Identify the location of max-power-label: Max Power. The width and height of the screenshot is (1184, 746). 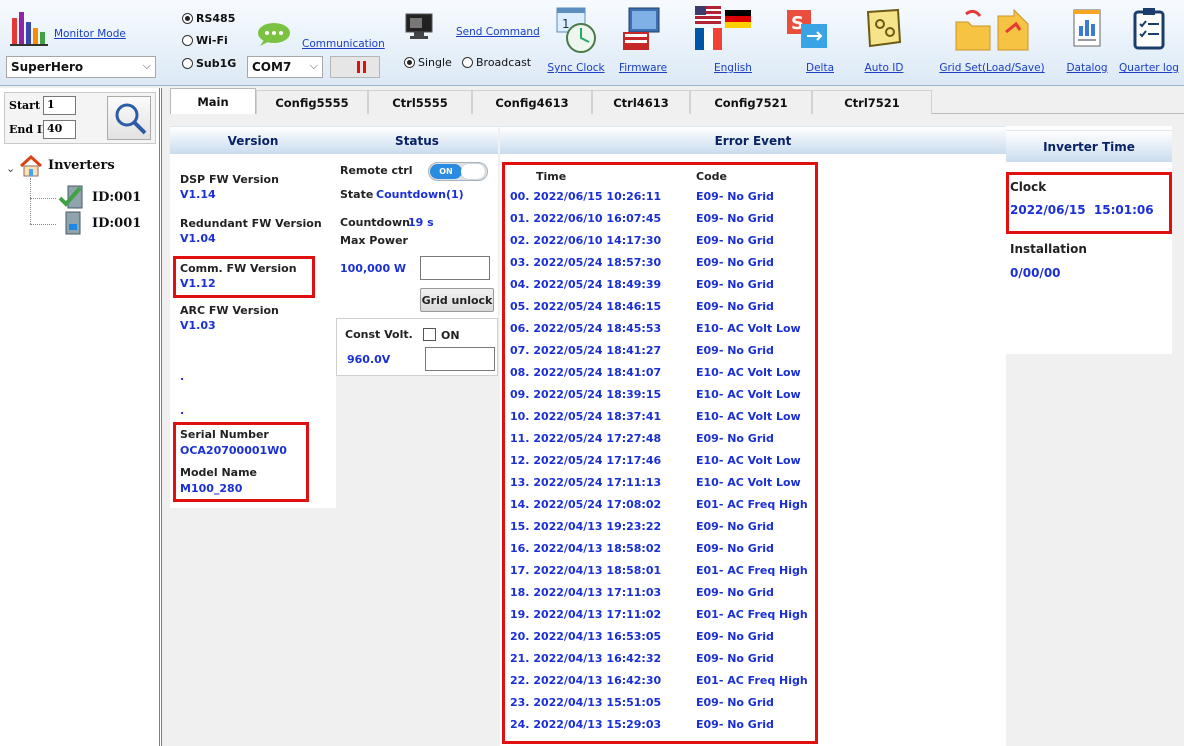
(374, 240).